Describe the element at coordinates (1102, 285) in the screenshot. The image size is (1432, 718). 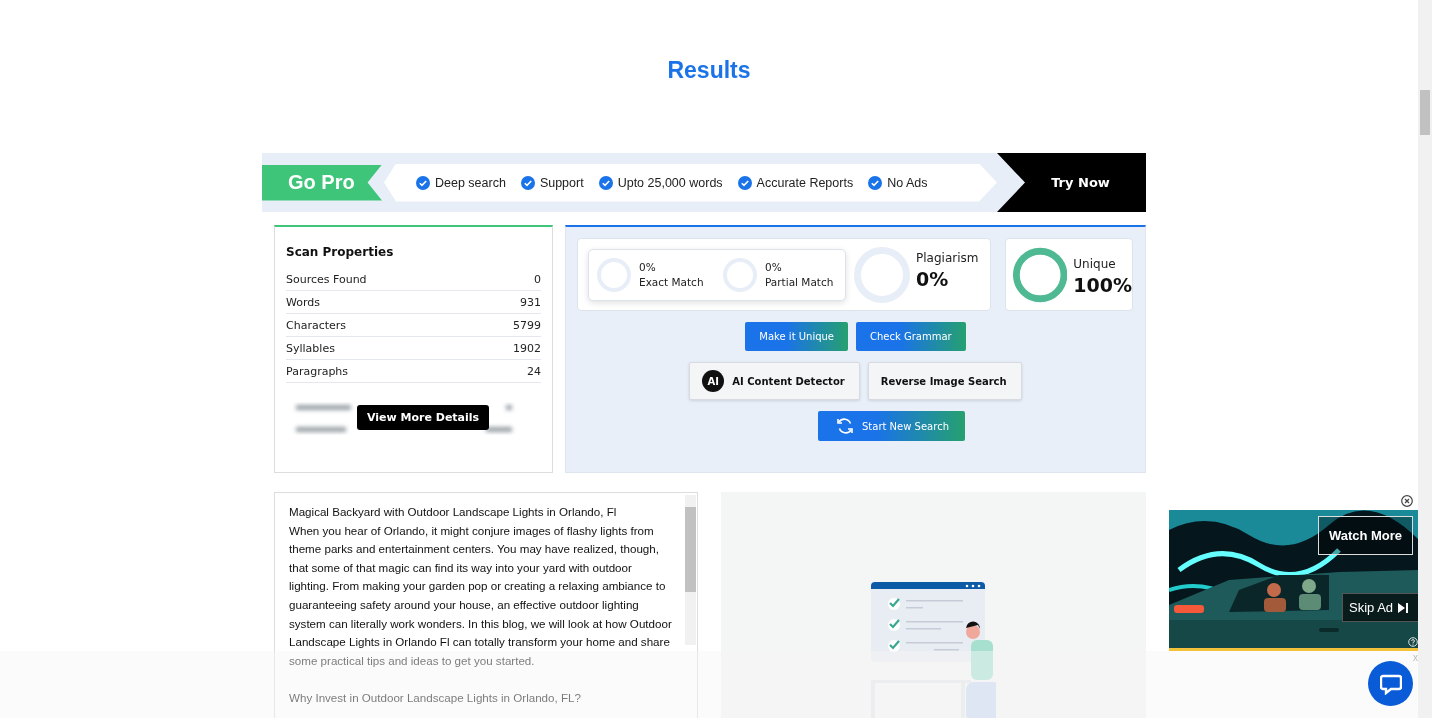
I see `score-percent: 100%` at that location.